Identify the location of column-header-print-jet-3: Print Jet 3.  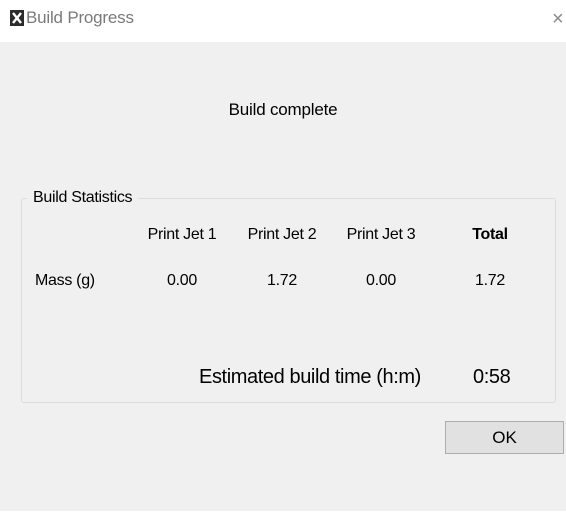
(381, 234).